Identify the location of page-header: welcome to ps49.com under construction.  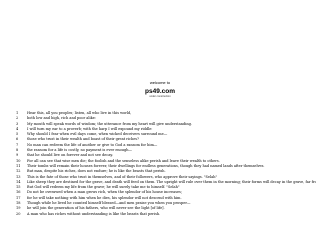
(160, 89).